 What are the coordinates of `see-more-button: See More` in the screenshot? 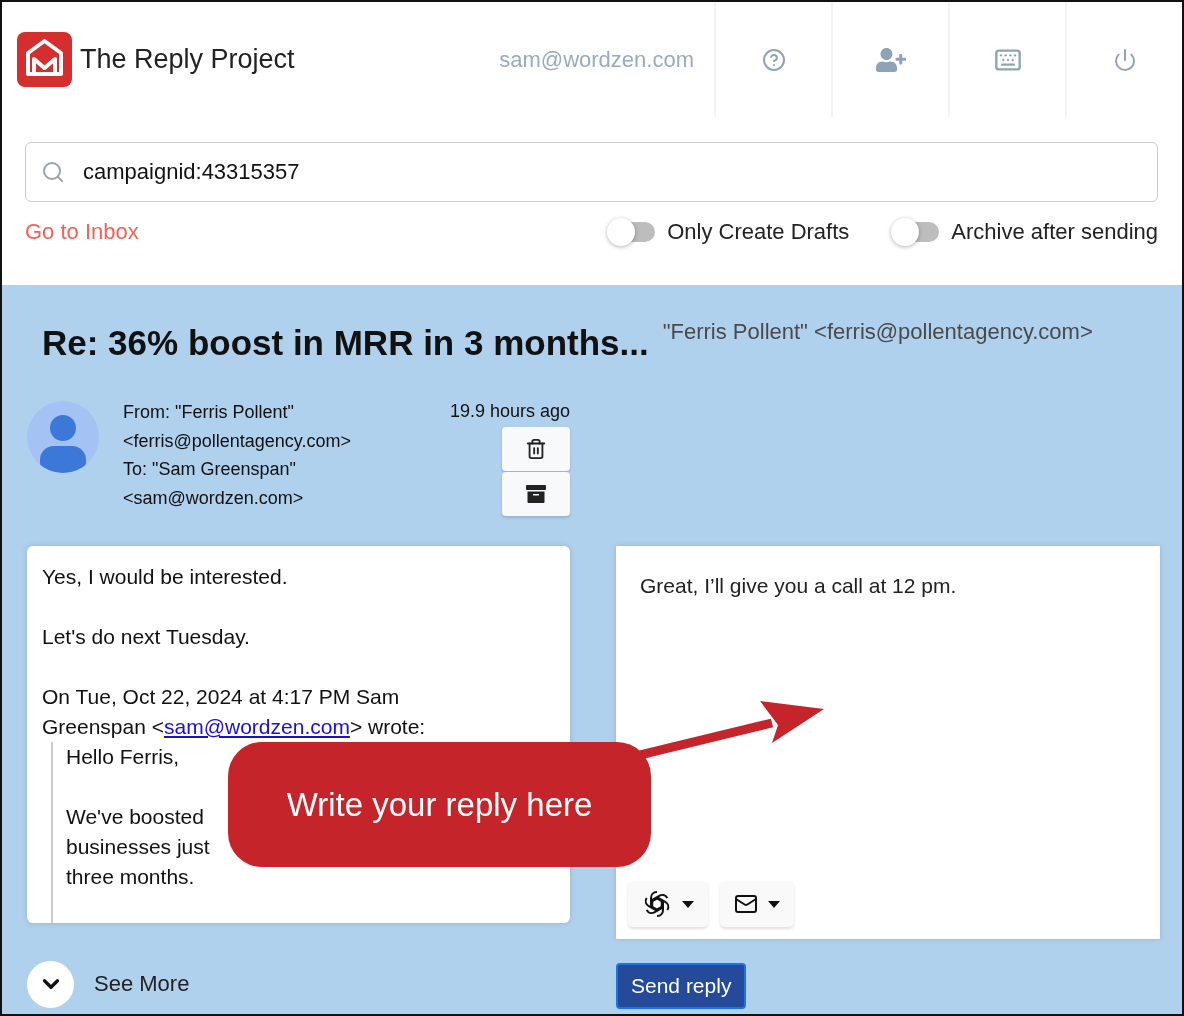 It's located at (108, 984).